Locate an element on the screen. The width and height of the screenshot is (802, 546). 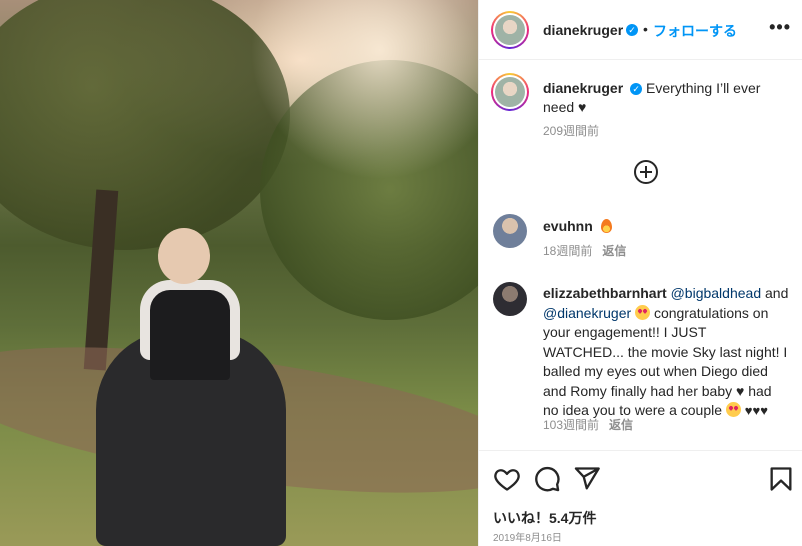
more-options-icon: ••• is located at coordinates (780, 27).